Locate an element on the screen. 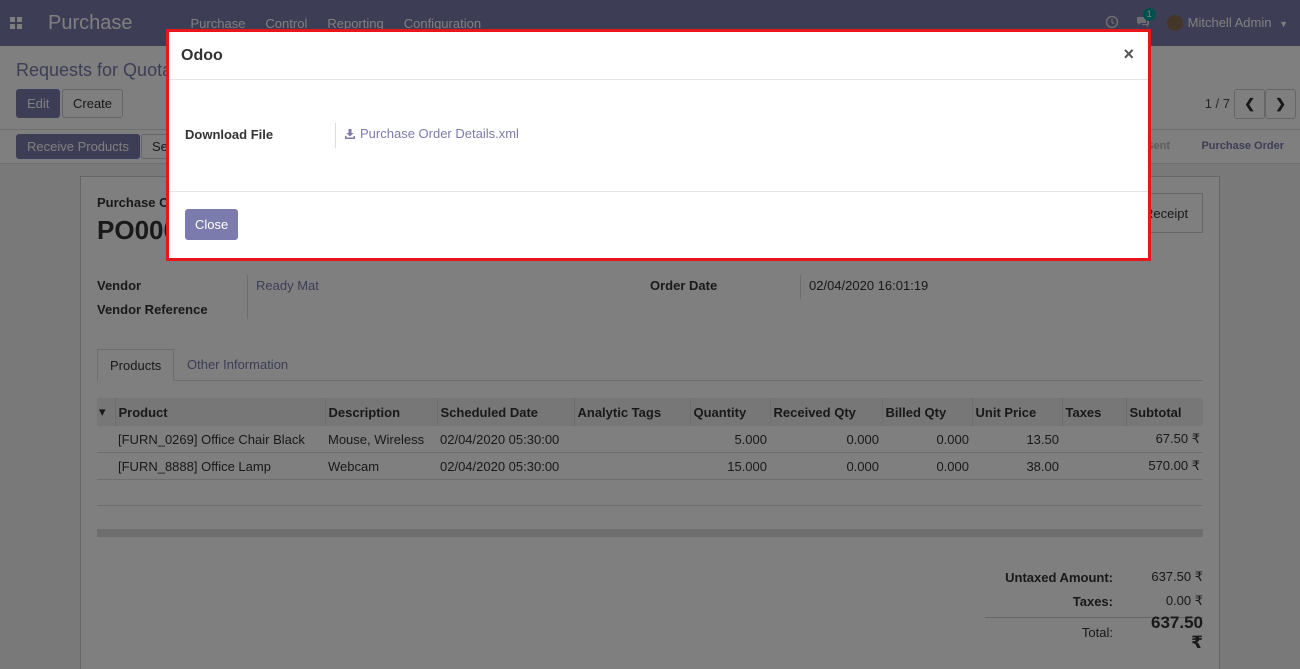 This screenshot has width=1300, height=669. download-icon is located at coordinates (350, 134).